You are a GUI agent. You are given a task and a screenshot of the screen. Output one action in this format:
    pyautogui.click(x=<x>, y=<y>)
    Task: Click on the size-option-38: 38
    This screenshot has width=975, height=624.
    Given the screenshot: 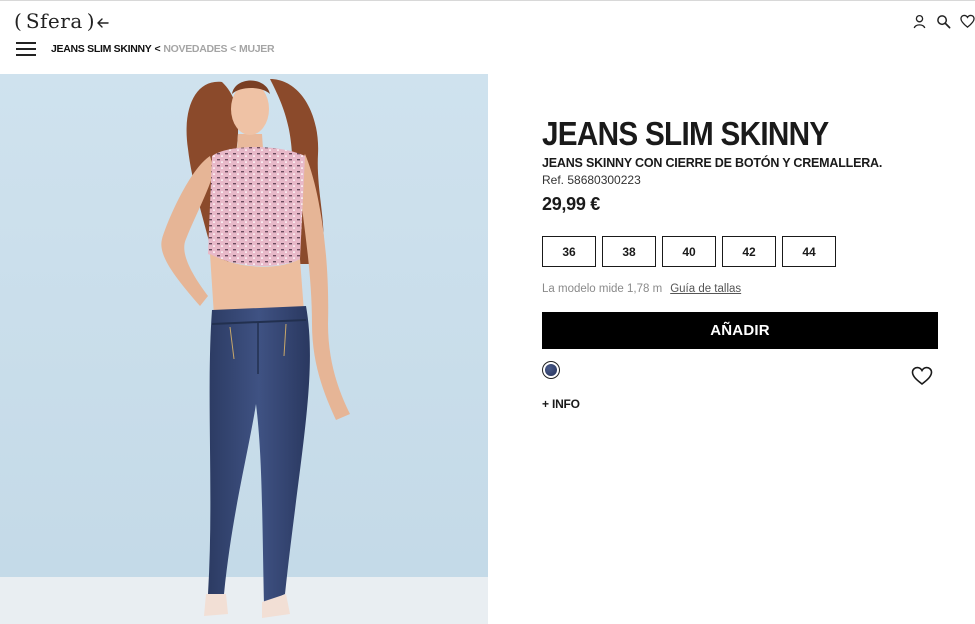 What is the action you would take?
    pyautogui.click(x=629, y=251)
    